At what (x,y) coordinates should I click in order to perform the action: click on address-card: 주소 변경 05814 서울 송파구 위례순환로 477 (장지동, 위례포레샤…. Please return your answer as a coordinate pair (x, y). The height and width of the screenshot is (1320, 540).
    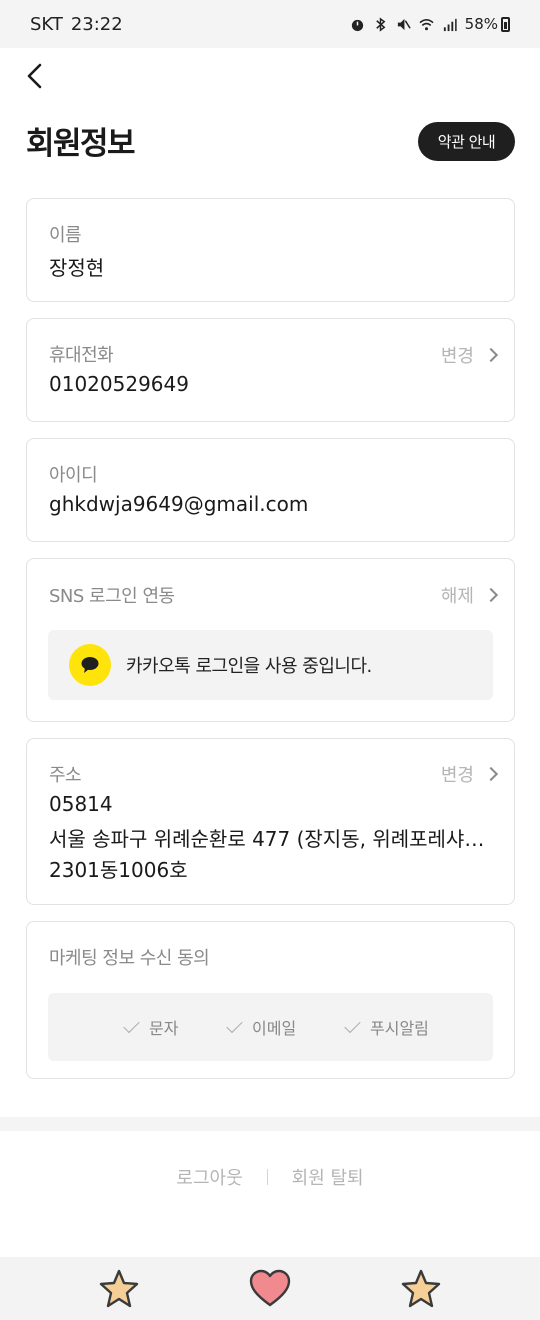
    Looking at the image, I should click on (270, 821).